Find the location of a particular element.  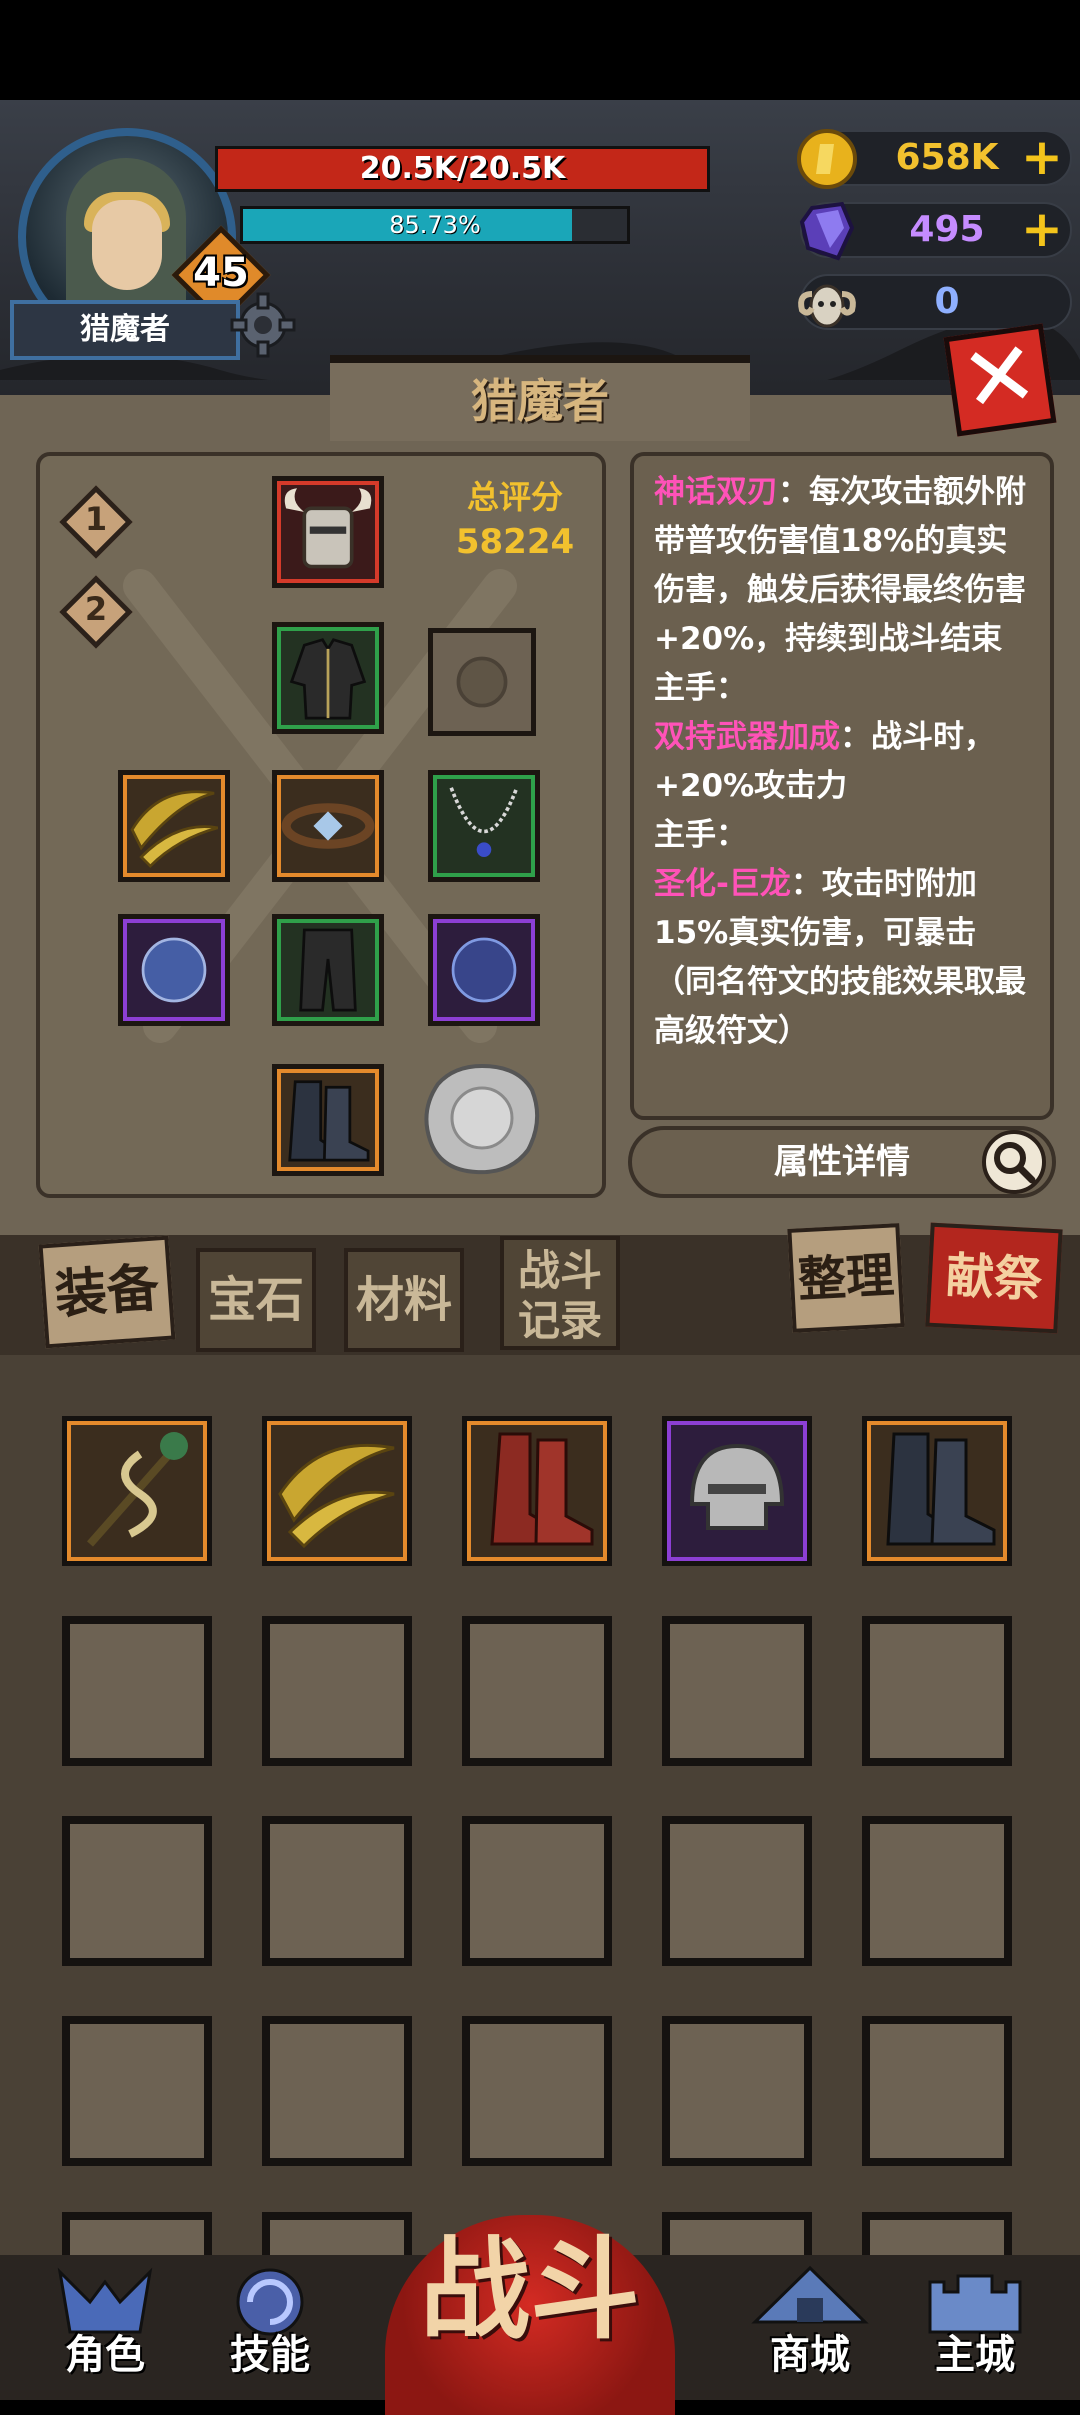

nav-city: 主城 is located at coordinates (975, 2322).